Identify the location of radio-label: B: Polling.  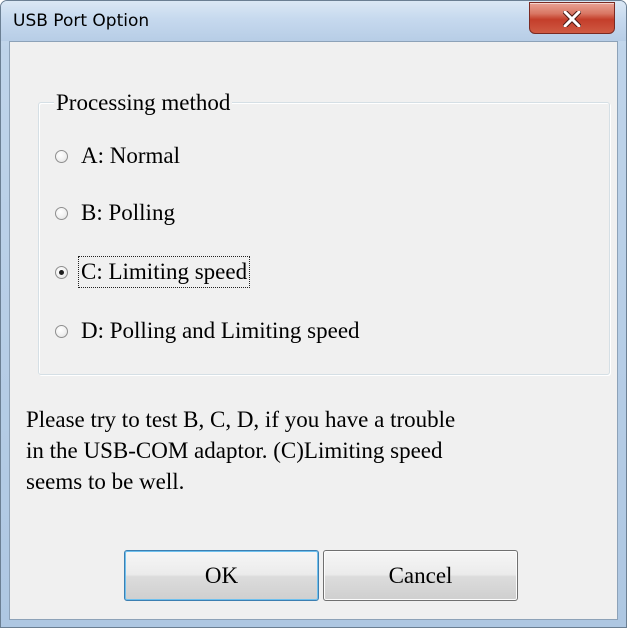
(128, 212).